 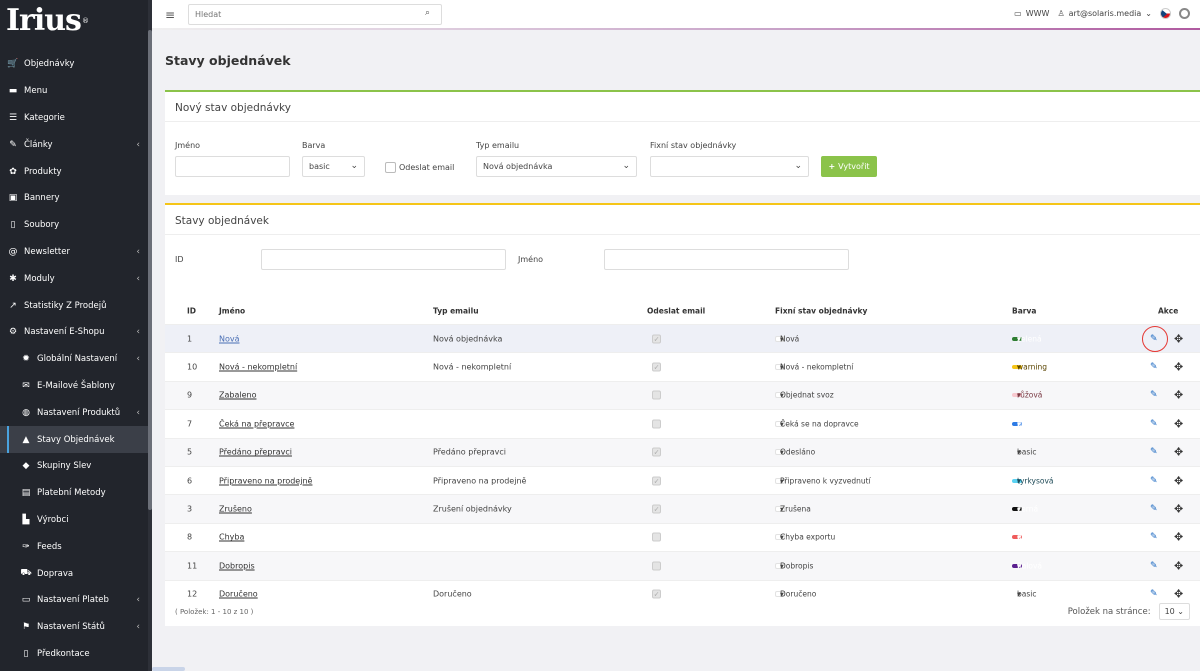 What do you see at coordinates (191, 311) in the screenshot?
I see `col-id: ID` at bounding box center [191, 311].